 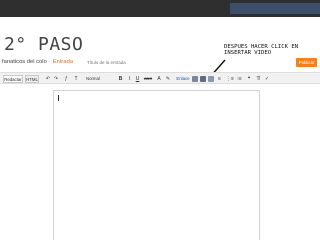 What do you see at coordinates (56, 79) in the screenshot?
I see `redo-icon: ↷` at bounding box center [56, 79].